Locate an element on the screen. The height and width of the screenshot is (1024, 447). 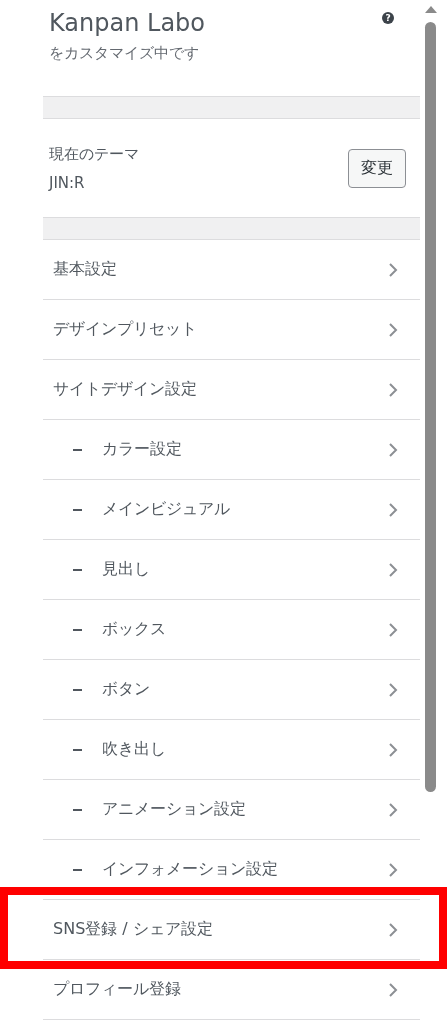
theme-label: 現在のテーマ is located at coordinates (94, 154).